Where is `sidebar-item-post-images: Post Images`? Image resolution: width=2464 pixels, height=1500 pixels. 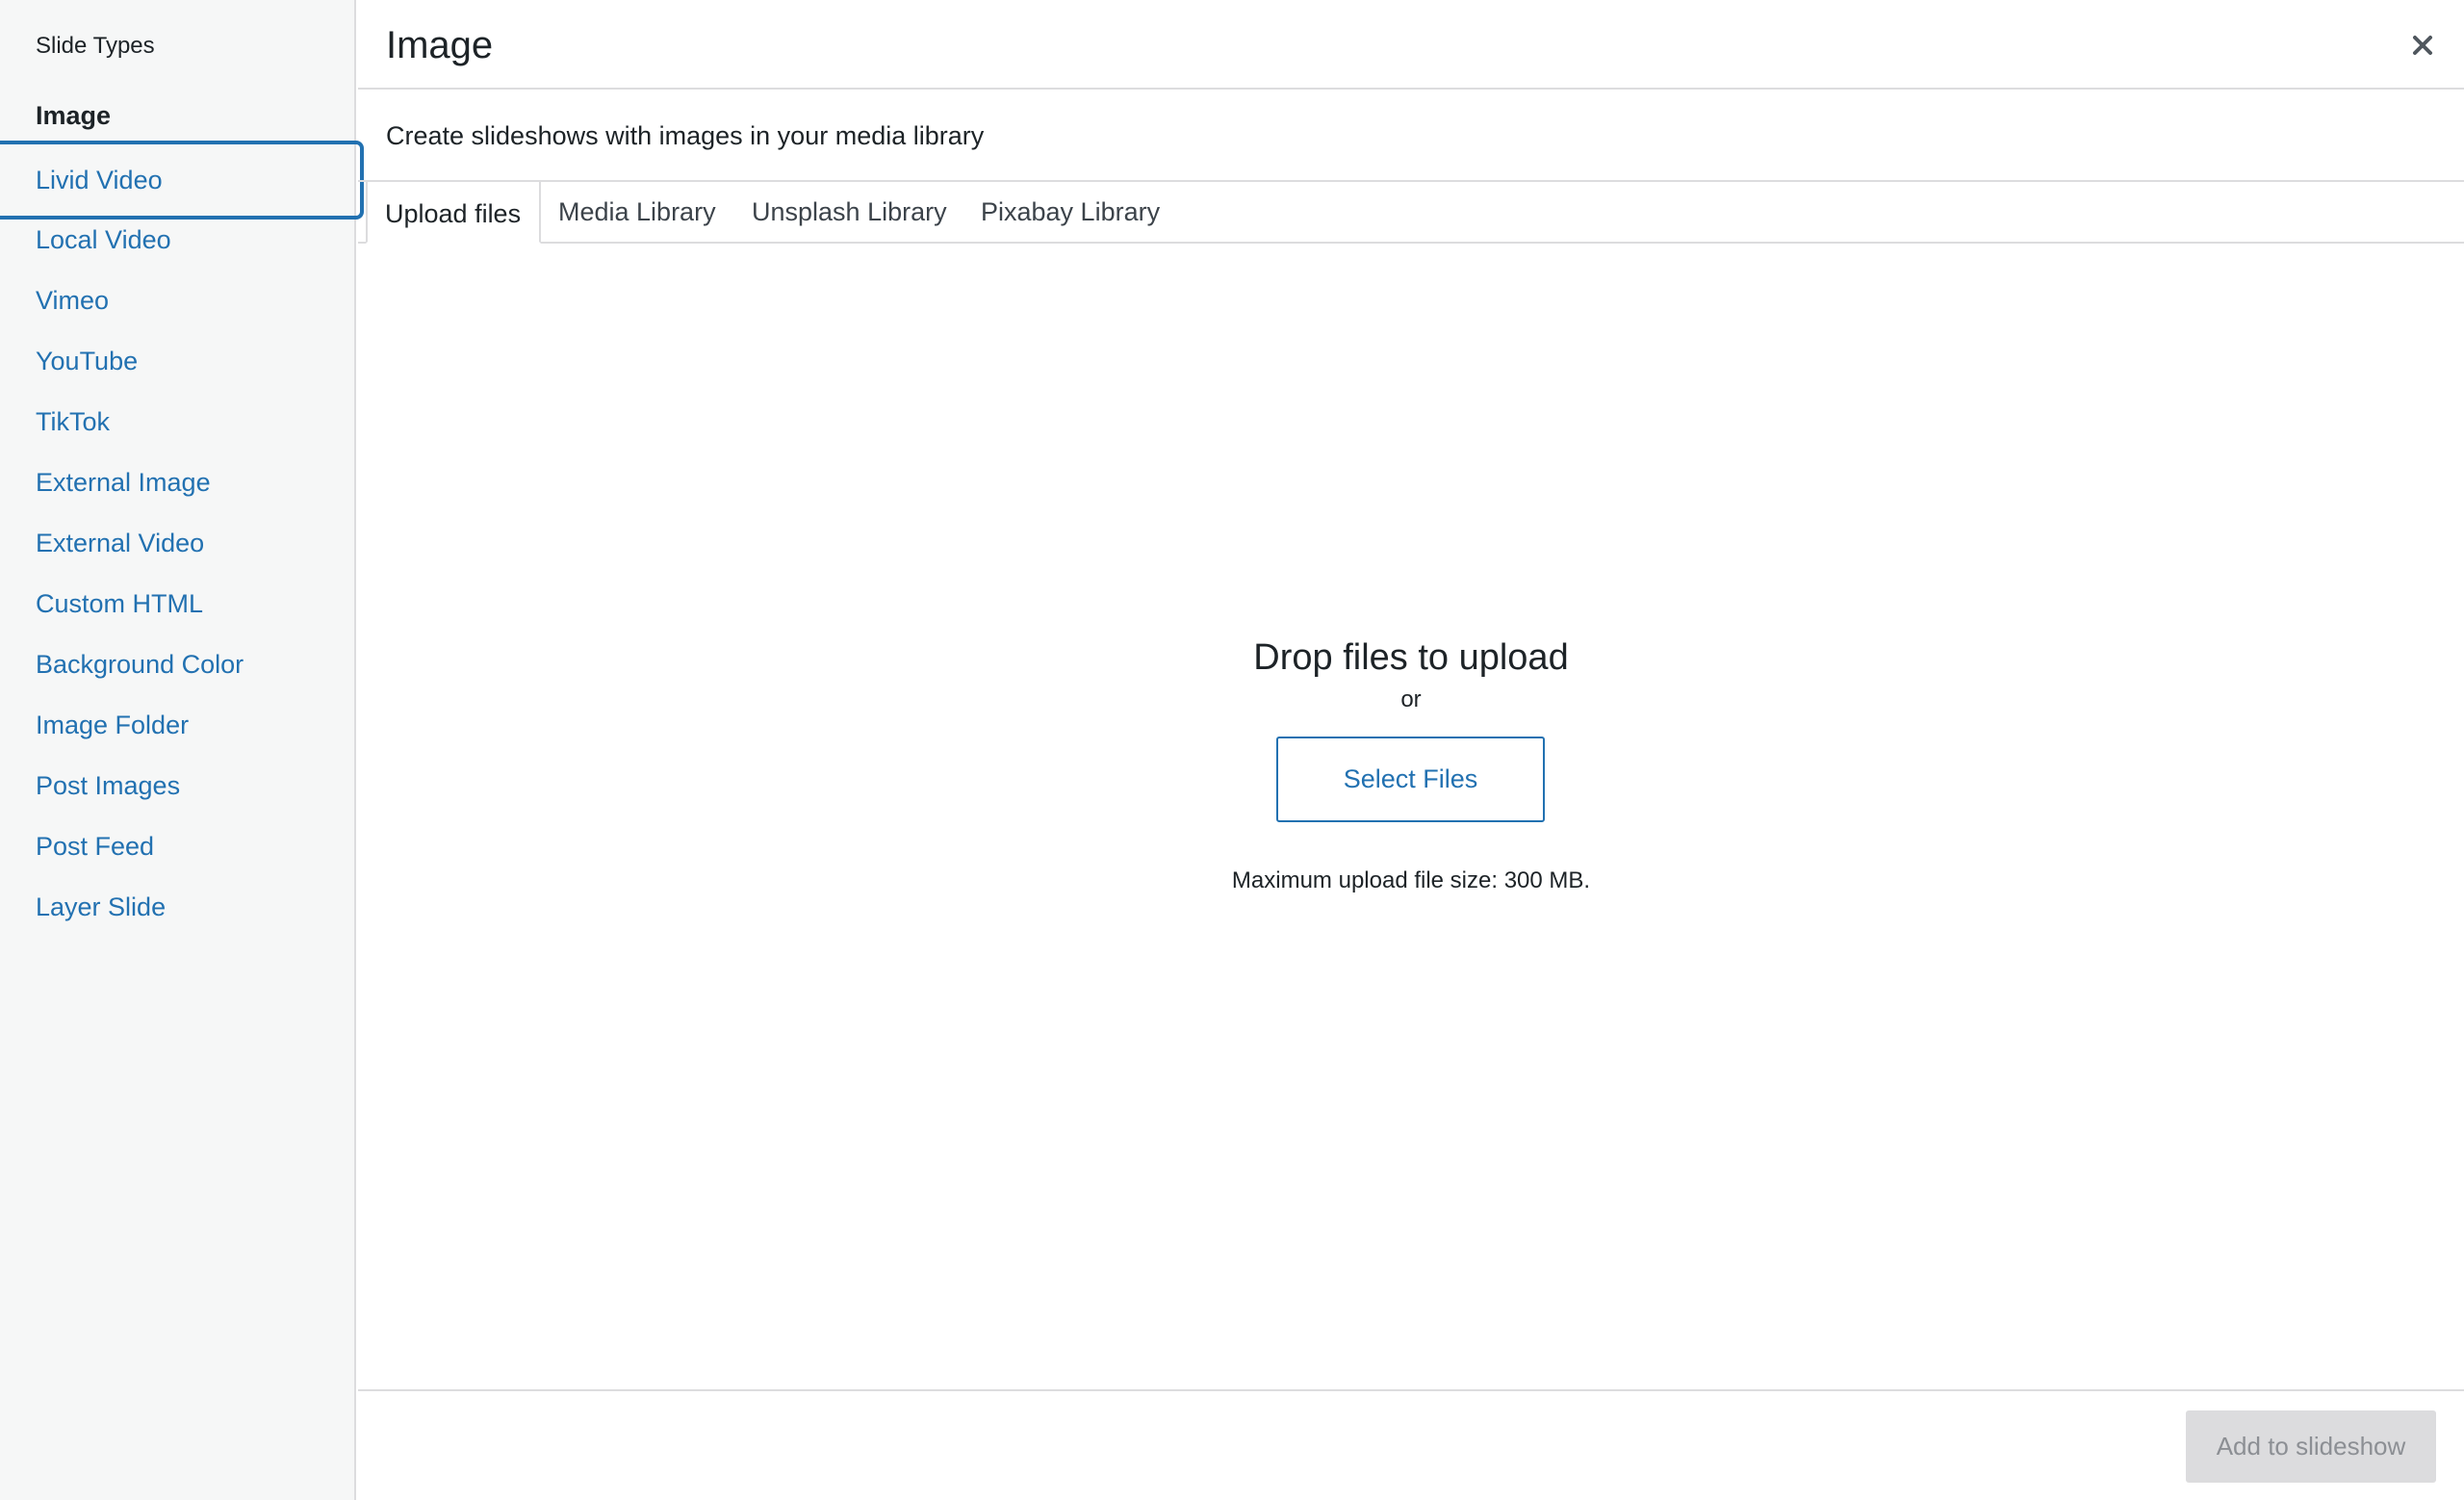 sidebar-item-post-images: Post Images is located at coordinates (178, 786).